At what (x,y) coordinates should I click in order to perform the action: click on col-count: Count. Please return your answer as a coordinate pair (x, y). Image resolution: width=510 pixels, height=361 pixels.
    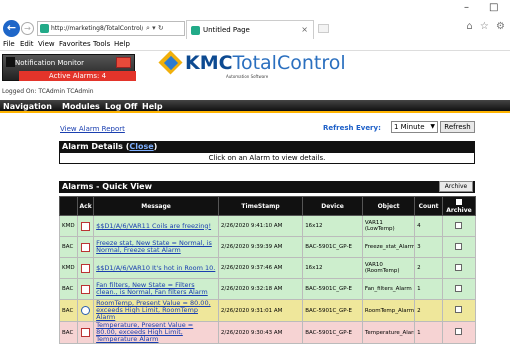
    Looking at the image, I should click on (428, 206).